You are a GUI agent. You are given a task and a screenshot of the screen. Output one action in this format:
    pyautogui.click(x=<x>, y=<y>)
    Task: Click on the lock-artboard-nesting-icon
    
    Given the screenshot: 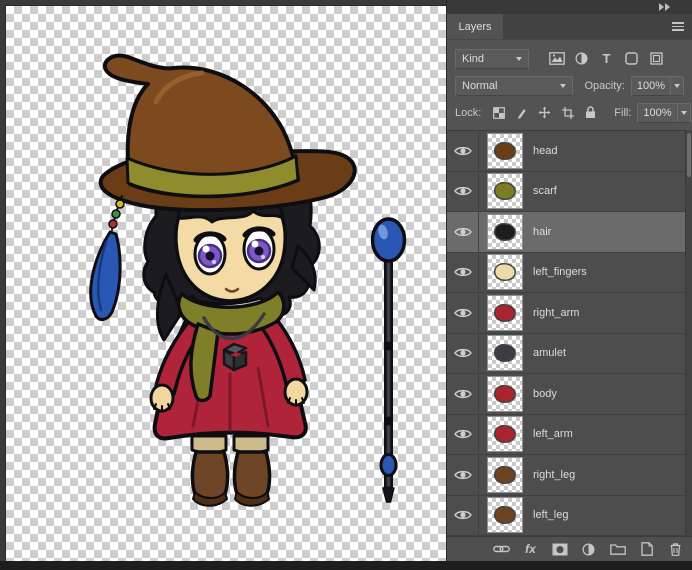 What is the action you would take?
    pyautogui.click(x=567, y=113)
    